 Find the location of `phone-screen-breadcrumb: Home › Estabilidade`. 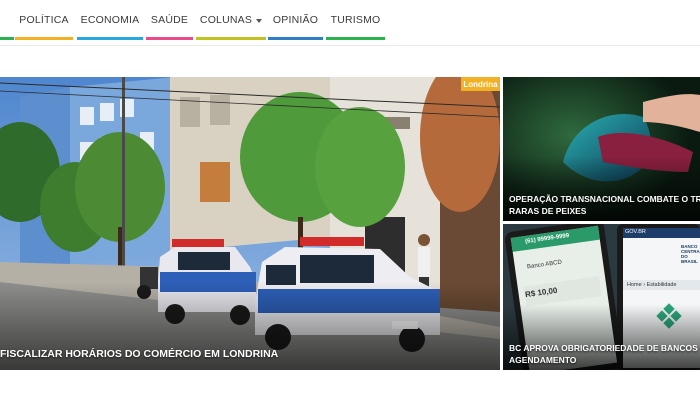

phone-screen-breadcrumb: Home › Estabilidade is located at coordinates (652, 285).